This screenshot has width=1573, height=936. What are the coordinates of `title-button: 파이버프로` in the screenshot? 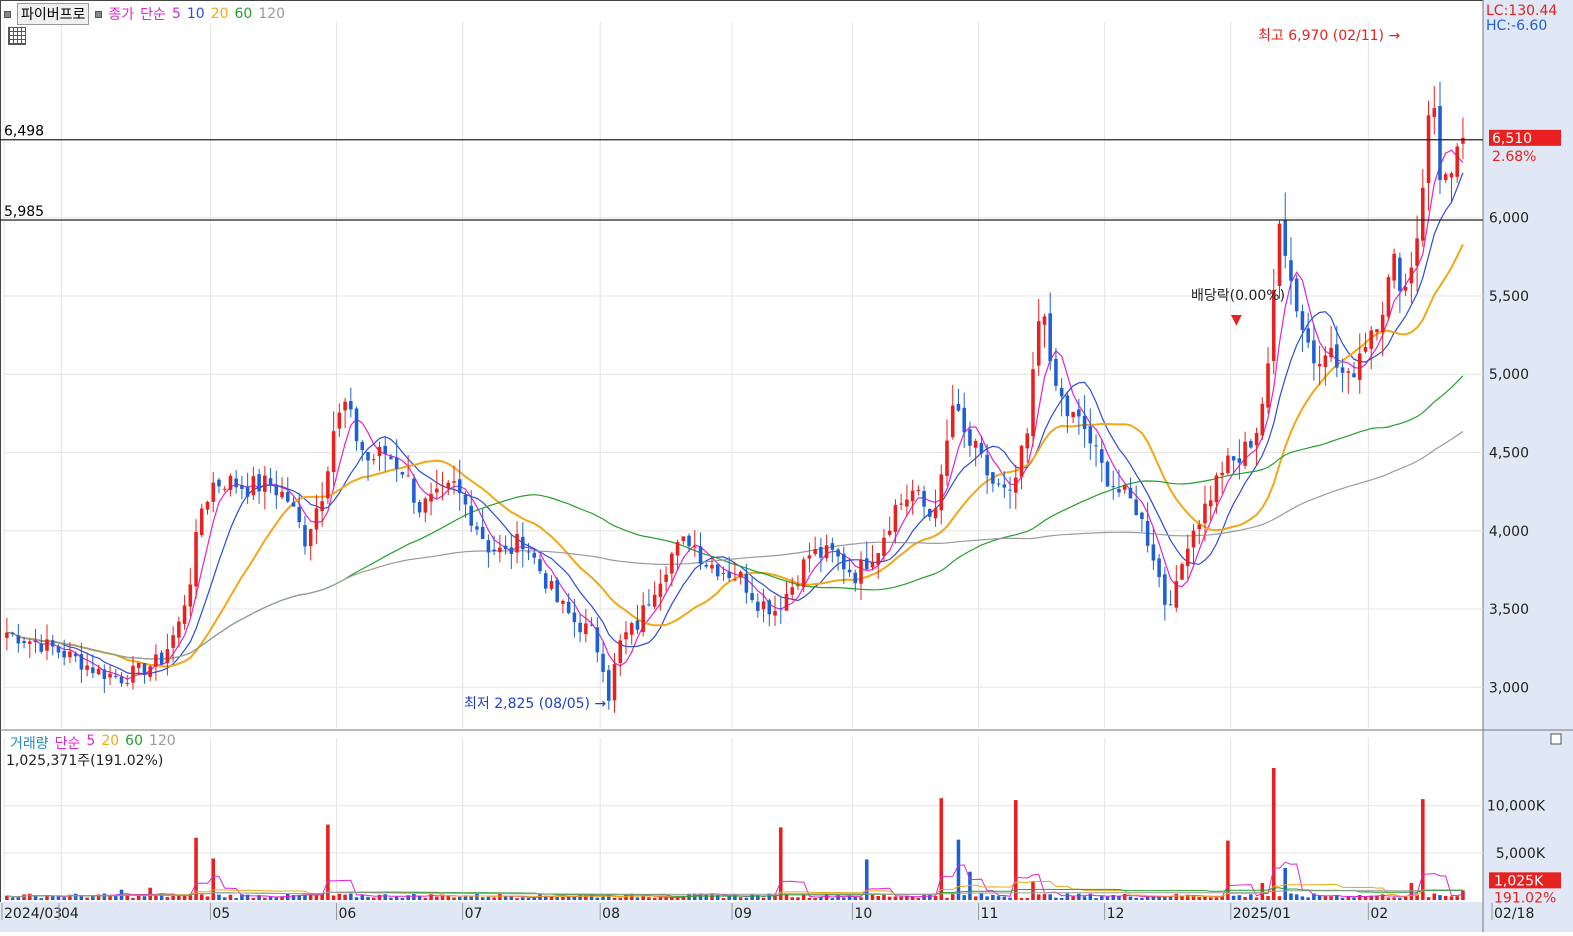 It's located at (53, 14).